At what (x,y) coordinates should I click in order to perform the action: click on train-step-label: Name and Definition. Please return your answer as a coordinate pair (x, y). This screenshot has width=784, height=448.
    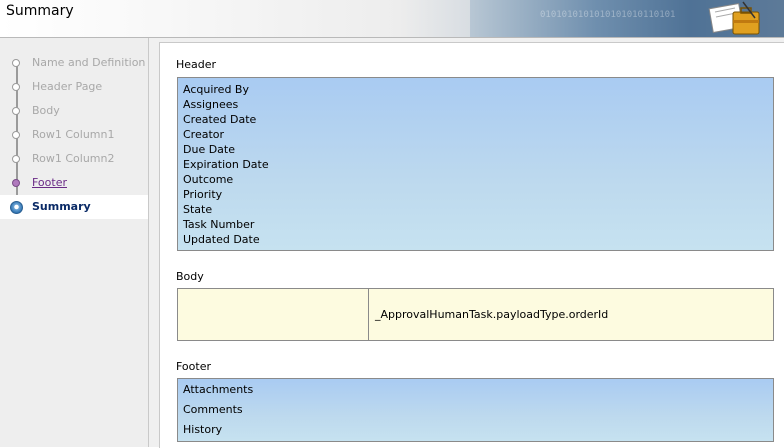
    Looking at the image, I should click on (89, 62).